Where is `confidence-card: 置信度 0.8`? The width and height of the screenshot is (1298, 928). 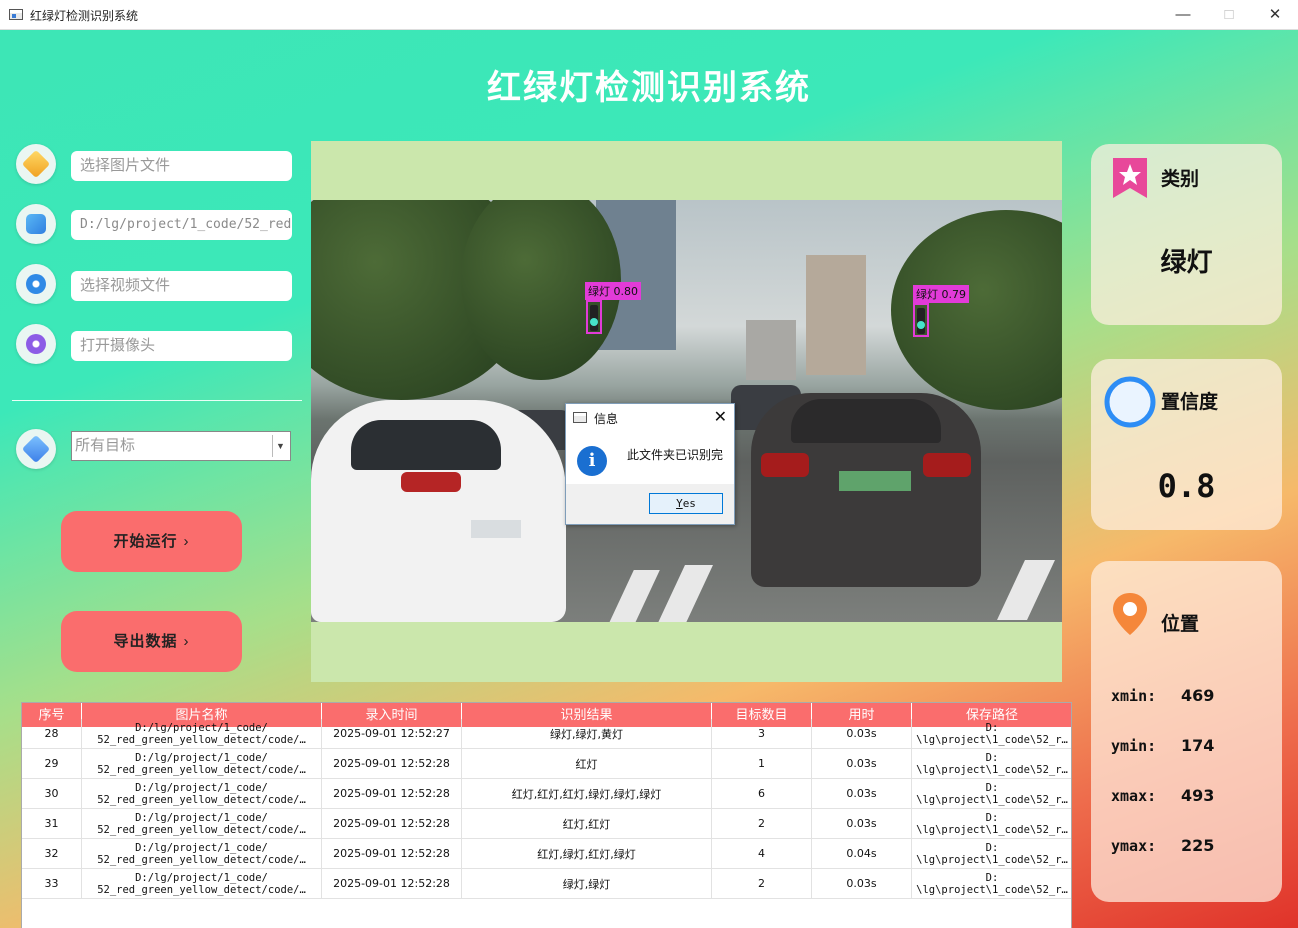 confidence-card: 置信度 0.8 is located at coordinates (1186, 444).